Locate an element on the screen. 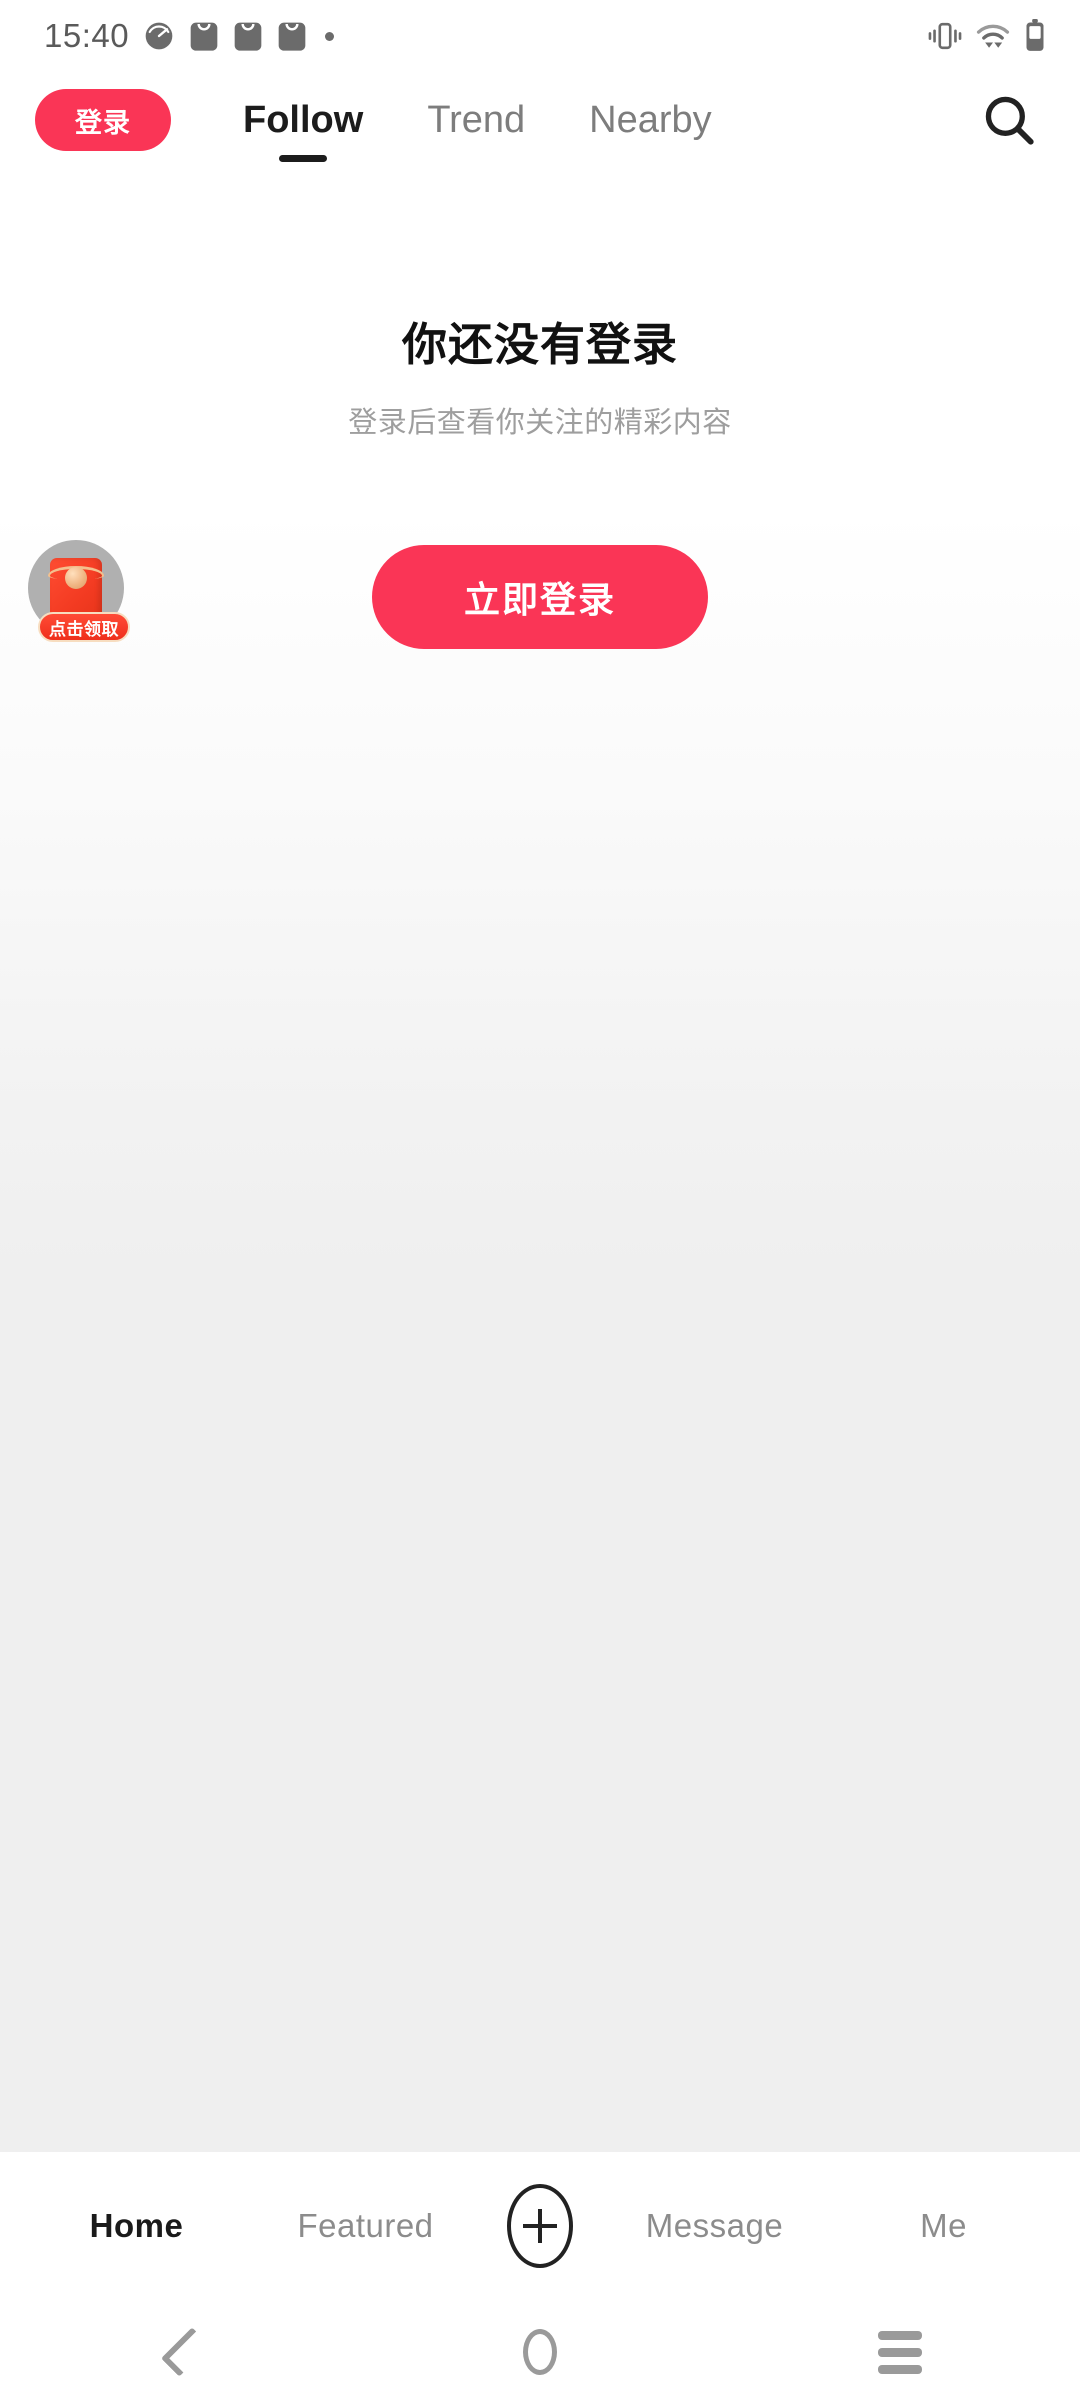  plus-circle-icon is located at coordinates (540, 2226).